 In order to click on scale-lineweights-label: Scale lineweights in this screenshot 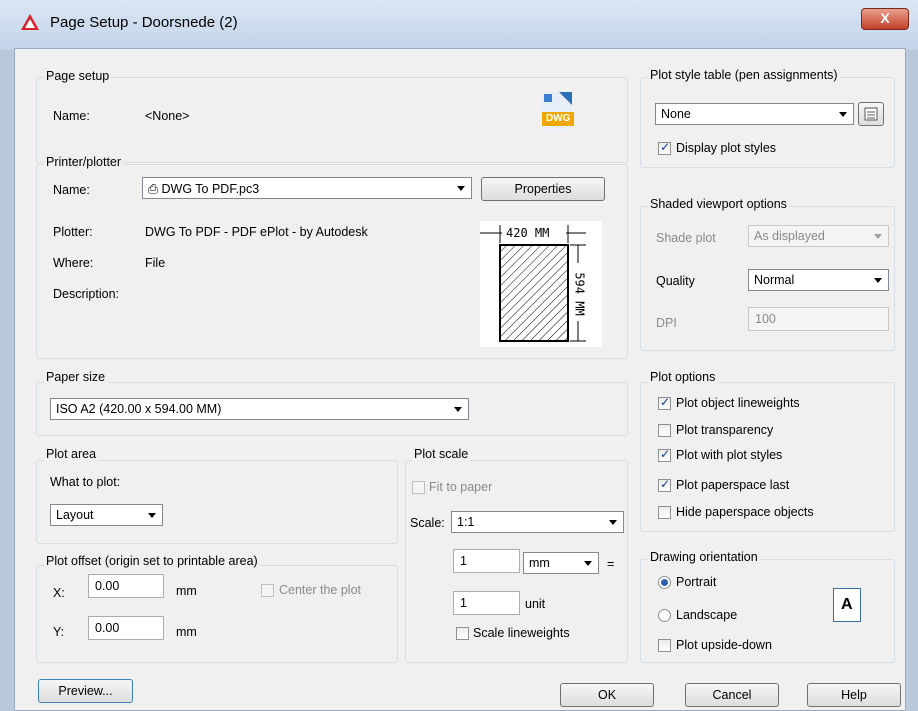, I will do `click(521, 633)`.